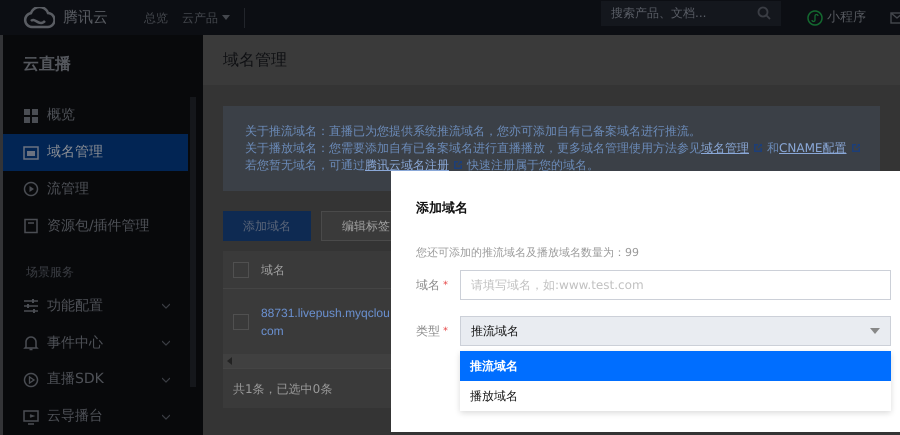 The height and width of the screenshot is (435, 900). I want to click on play-circle-icon, so click(31, 189).